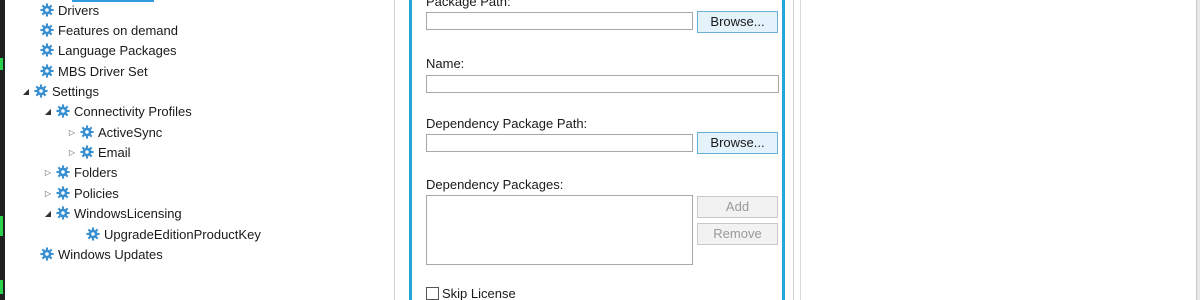  What do you see at coordinates (559, 143) in the screenshot?
I see `dependency-package-path-input` at bounding box center [559, 143].